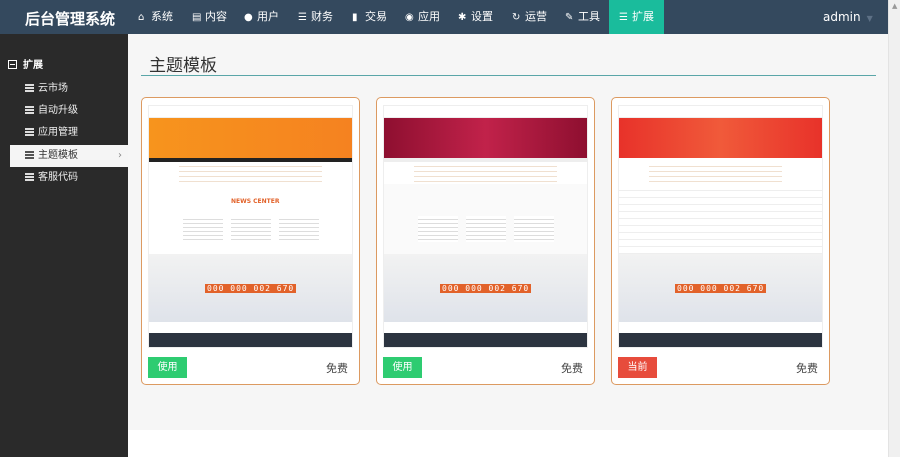 Image resolution: width=900 pixels, height=457 pixels. I want to click on gear-icon: ✱, so click(462, 17).